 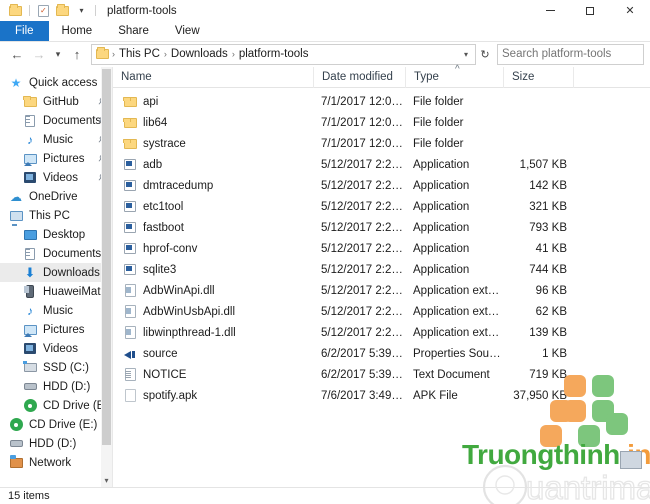 I want to click on address-bar: › This PC › Downloads › platform-tools ▾, so click(x=283, y=54).